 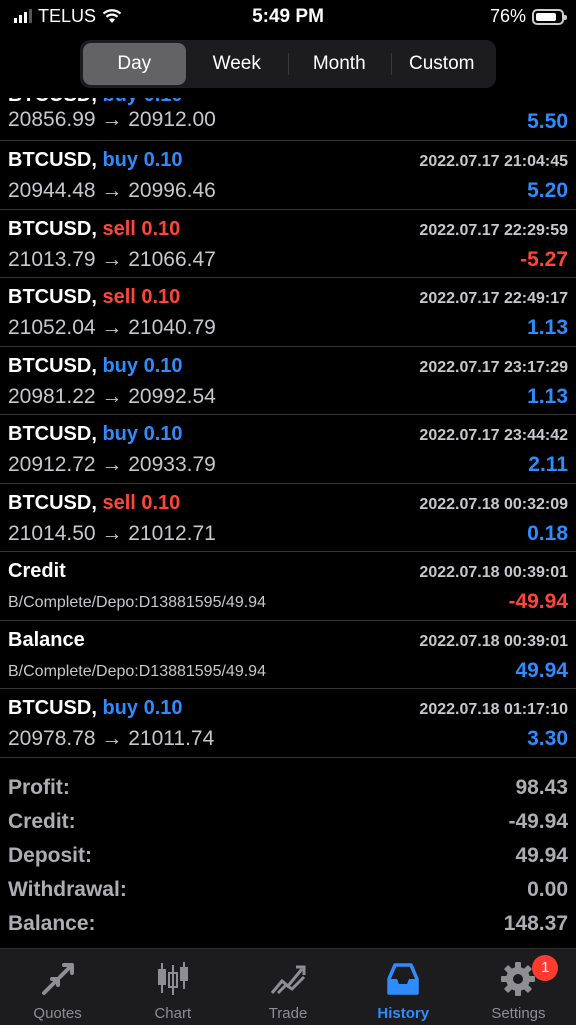 I want to click on tab-history: History, so click(x=403, y=987).